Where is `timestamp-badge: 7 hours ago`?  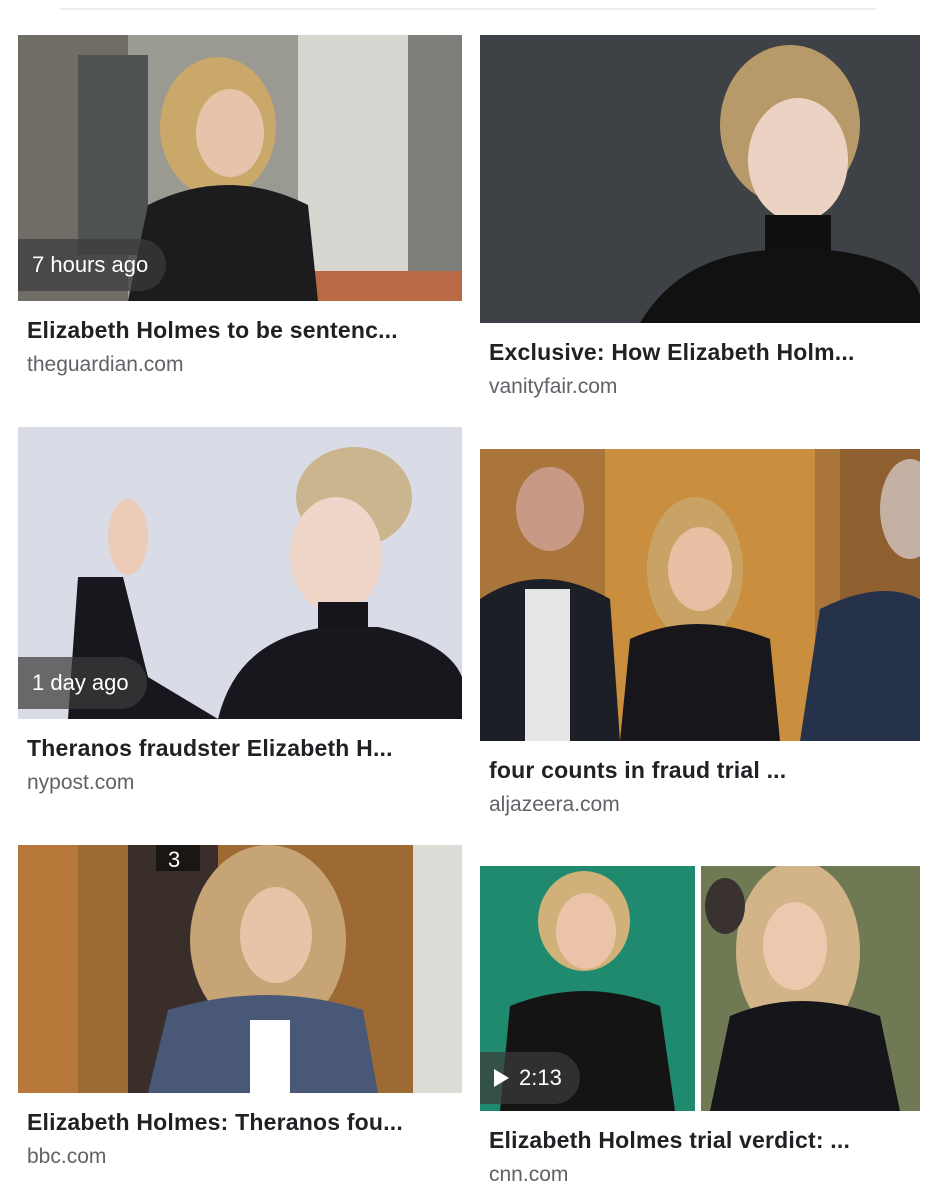 timestamp-badge: 7 hours ago is located at coordinates (92, 265).